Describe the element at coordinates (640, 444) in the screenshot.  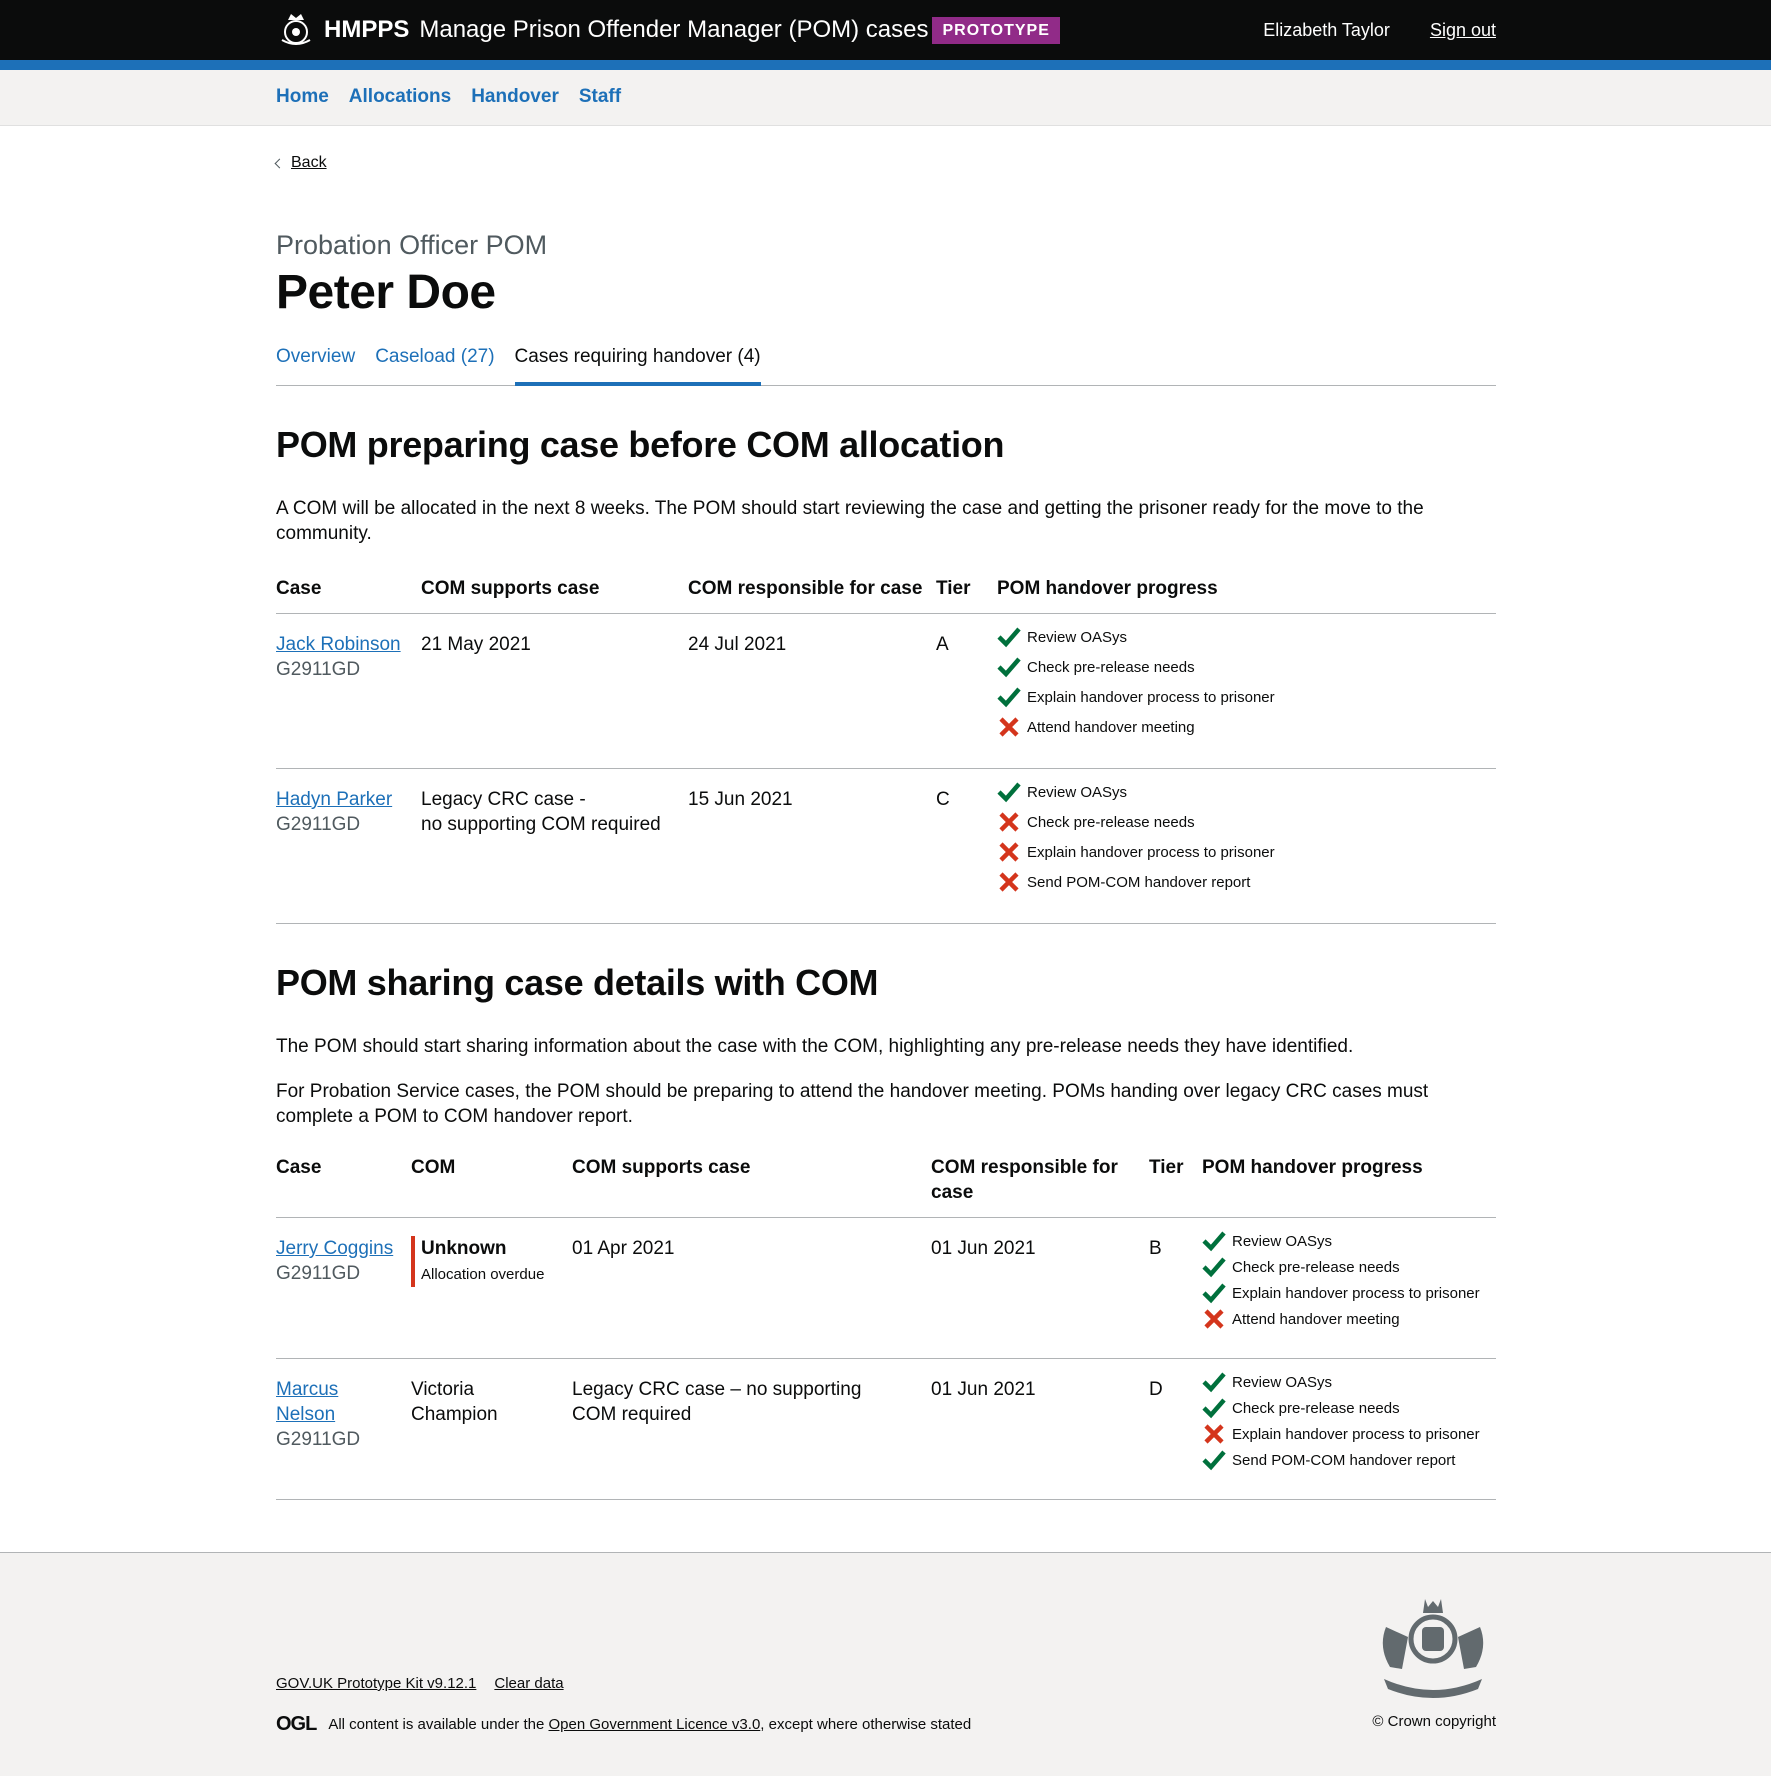
I see `section-heading-preparing: POM preparing case before COM allocation` at that location.